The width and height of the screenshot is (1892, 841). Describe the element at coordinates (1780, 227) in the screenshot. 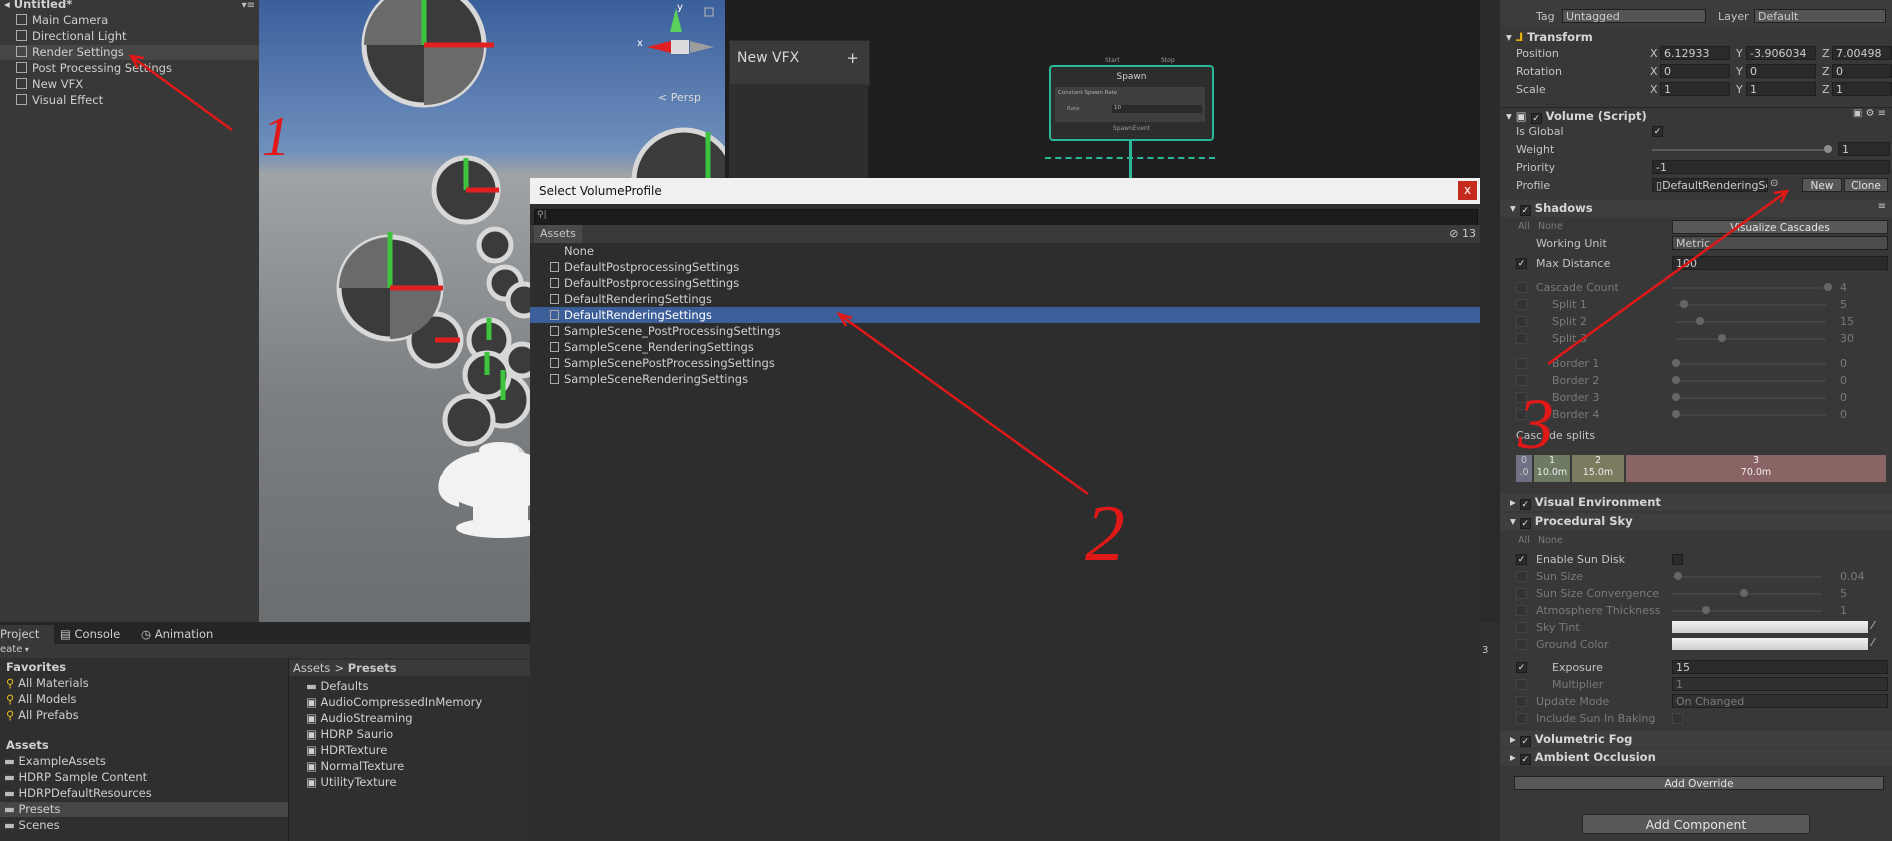

I see `visualize-cascades-button: Visualize Cascades` at that location.